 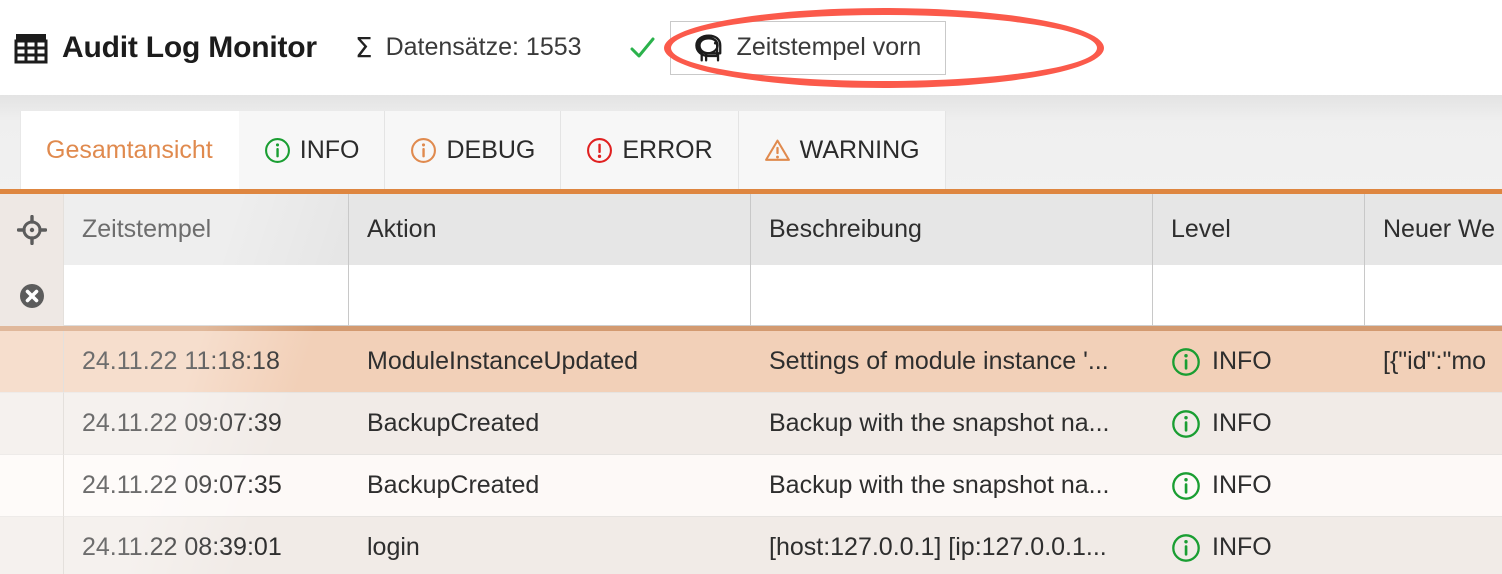 What do you see at coordinates (859, 150) in the screenshot?
I see `tab-label: WARNING` at bounding box center [859, 150].